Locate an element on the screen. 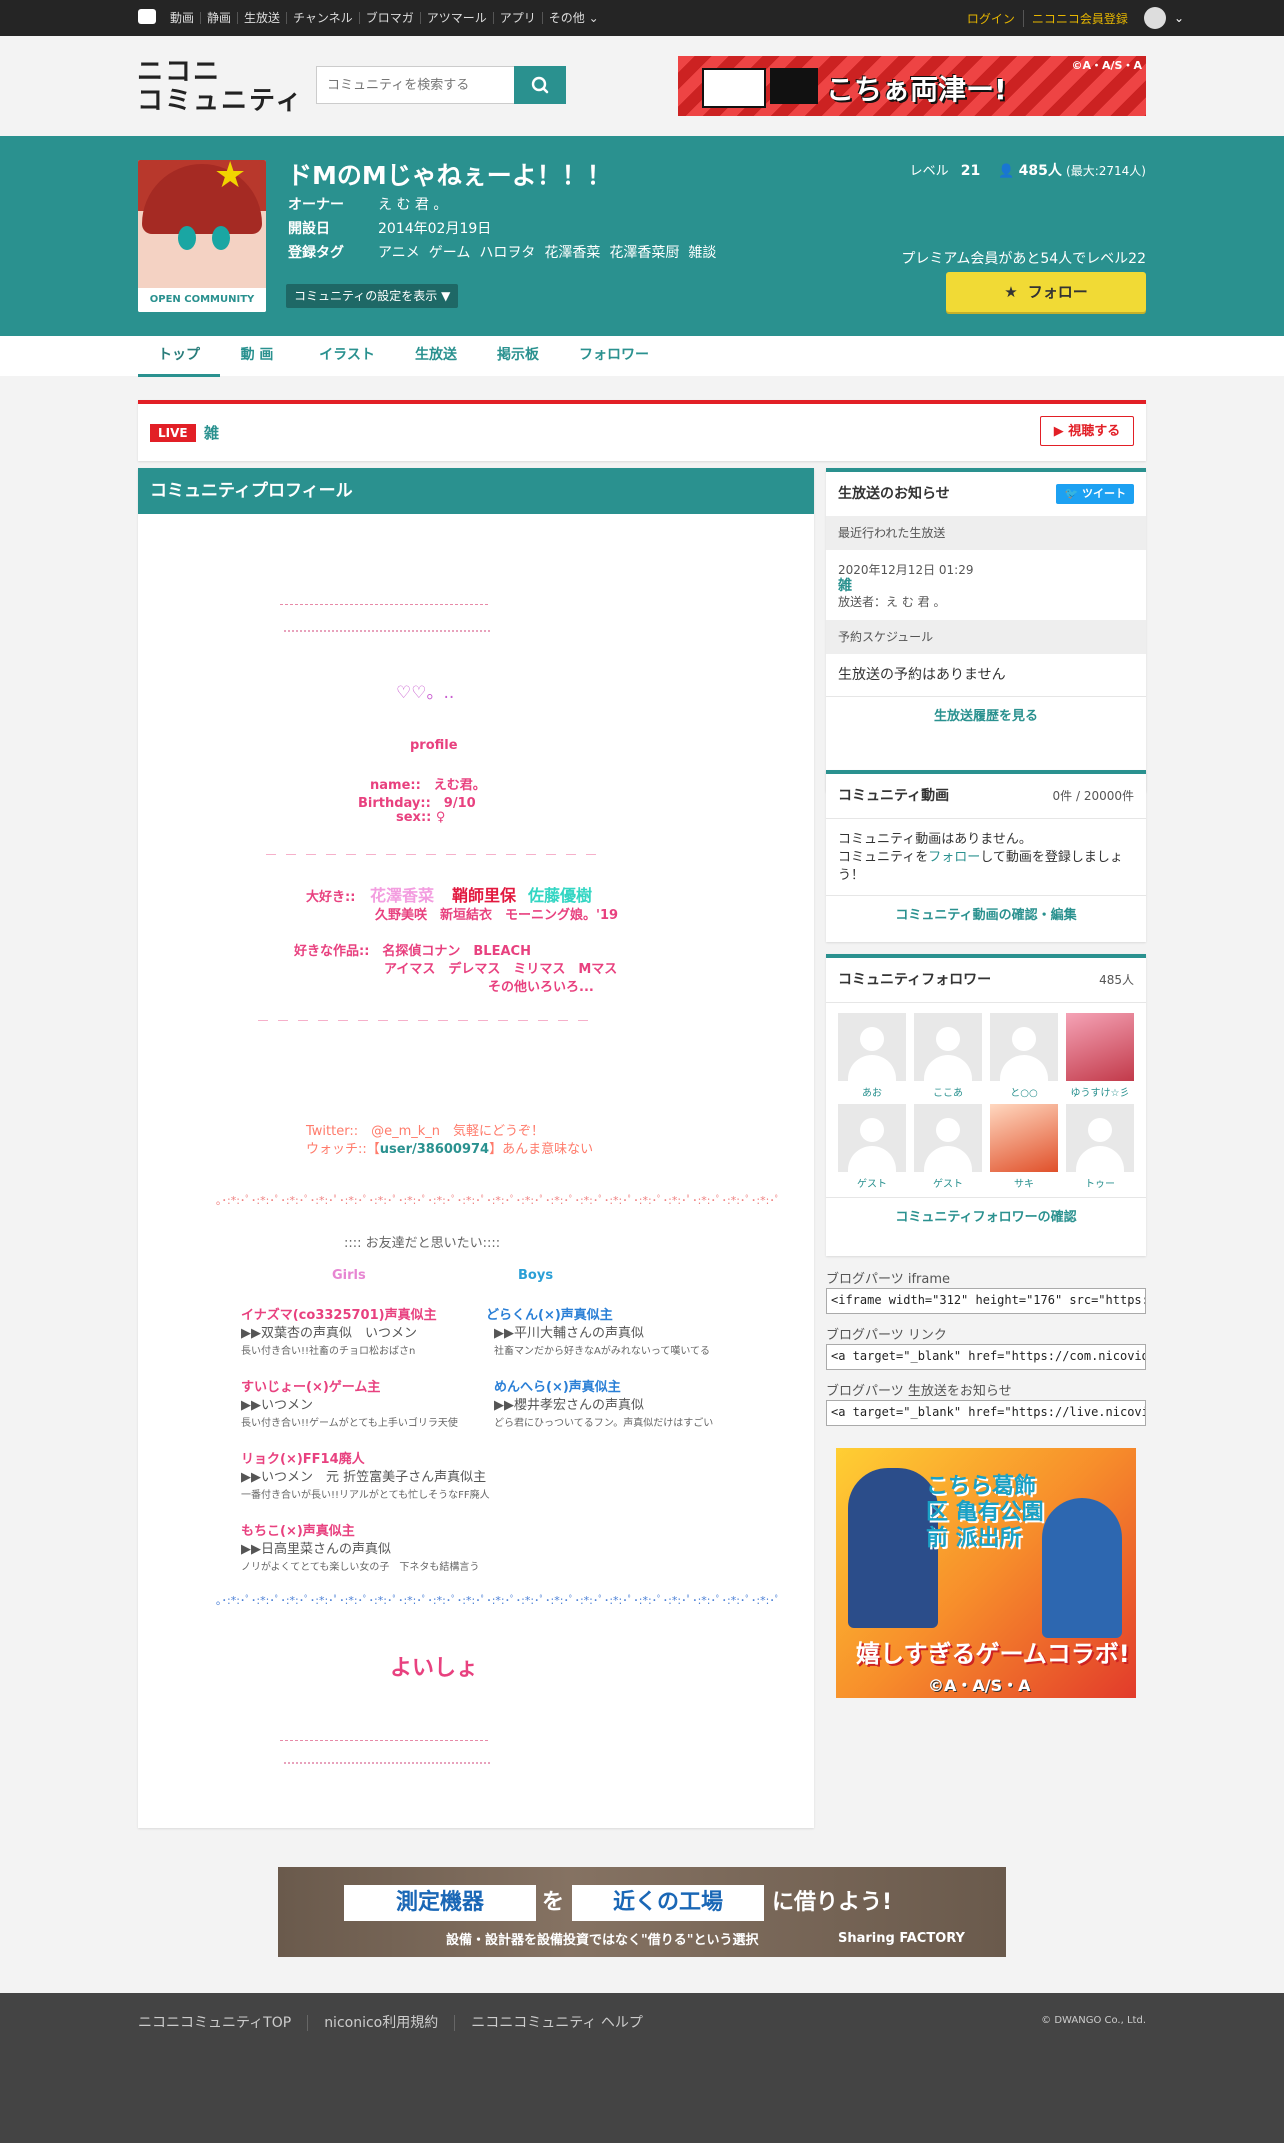 The height and width of the screenshot is (2143, 1284). follow-button: ★ フォロー is located at coordinates (1046, 292).